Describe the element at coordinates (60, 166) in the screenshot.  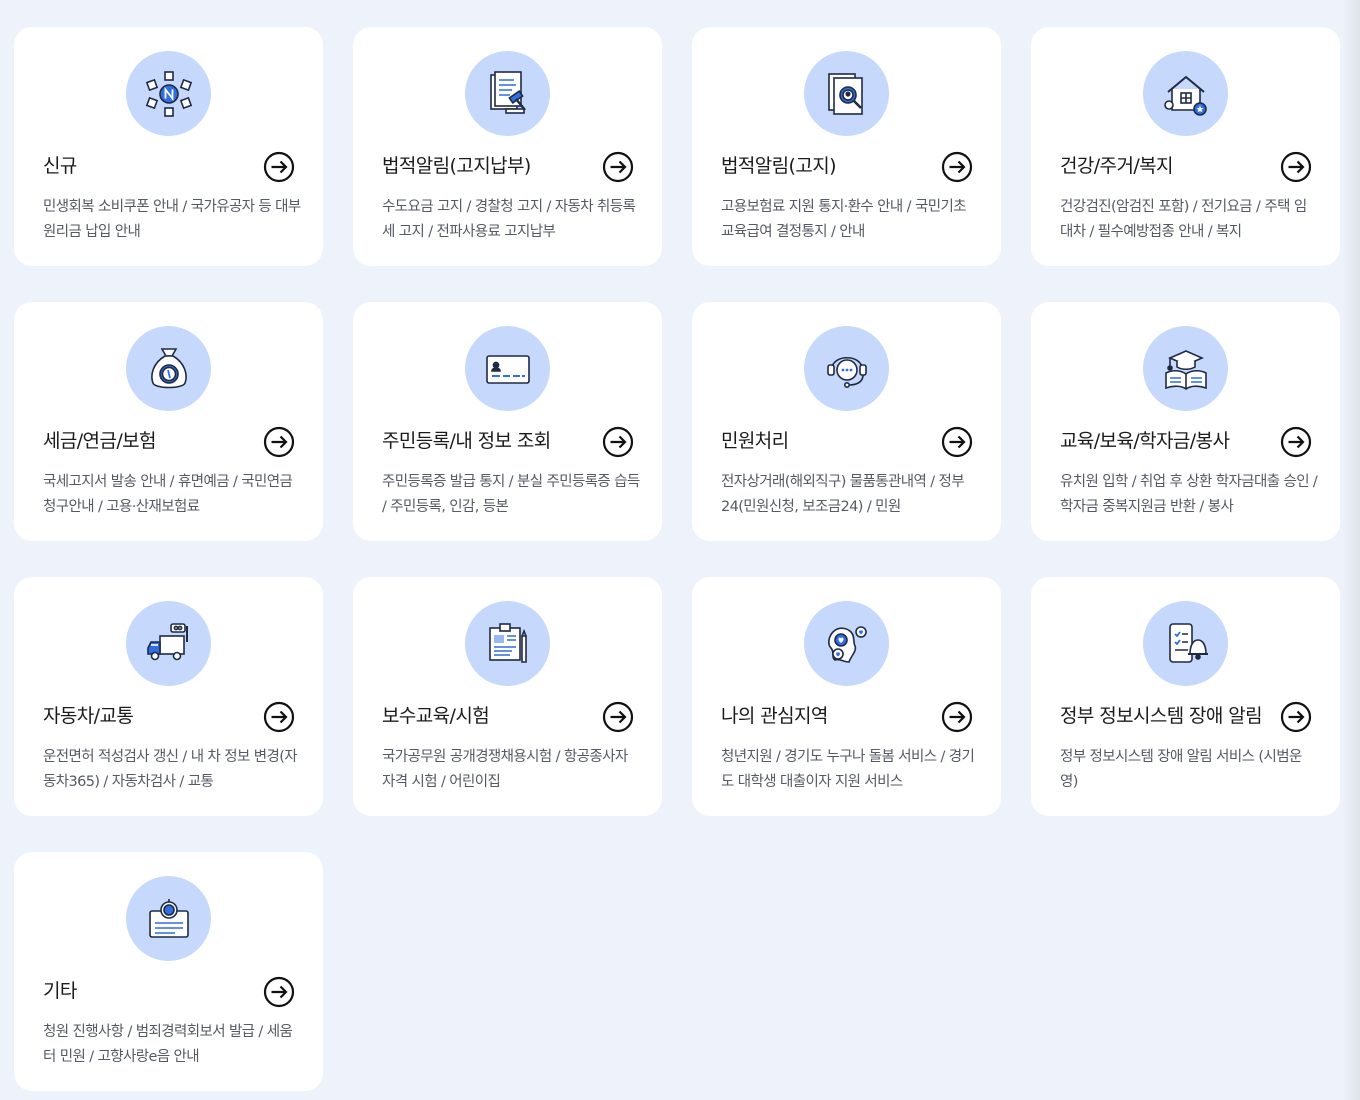
I see `category-title: 신규` at that location.